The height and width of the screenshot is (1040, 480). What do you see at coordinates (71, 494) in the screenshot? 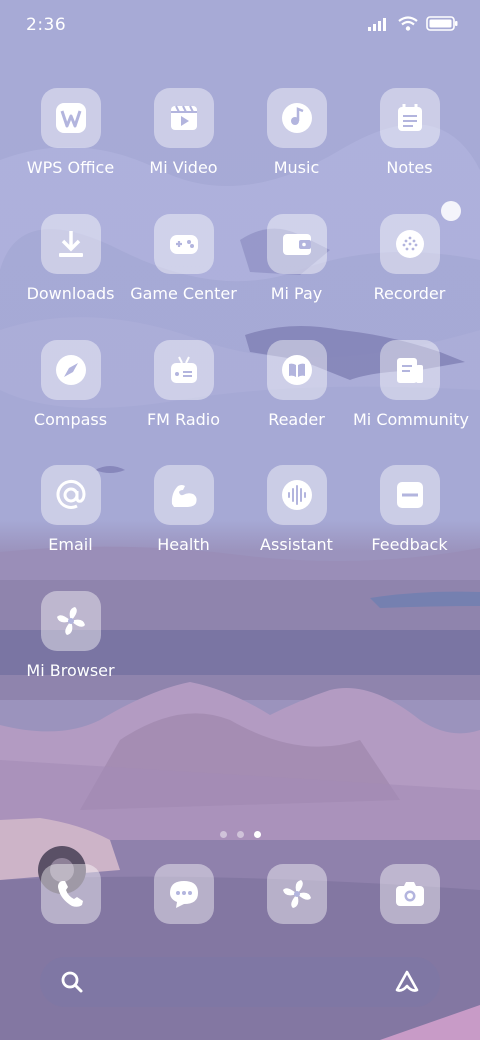
I see `at-sign-icon` at bounding box center [71, 494].